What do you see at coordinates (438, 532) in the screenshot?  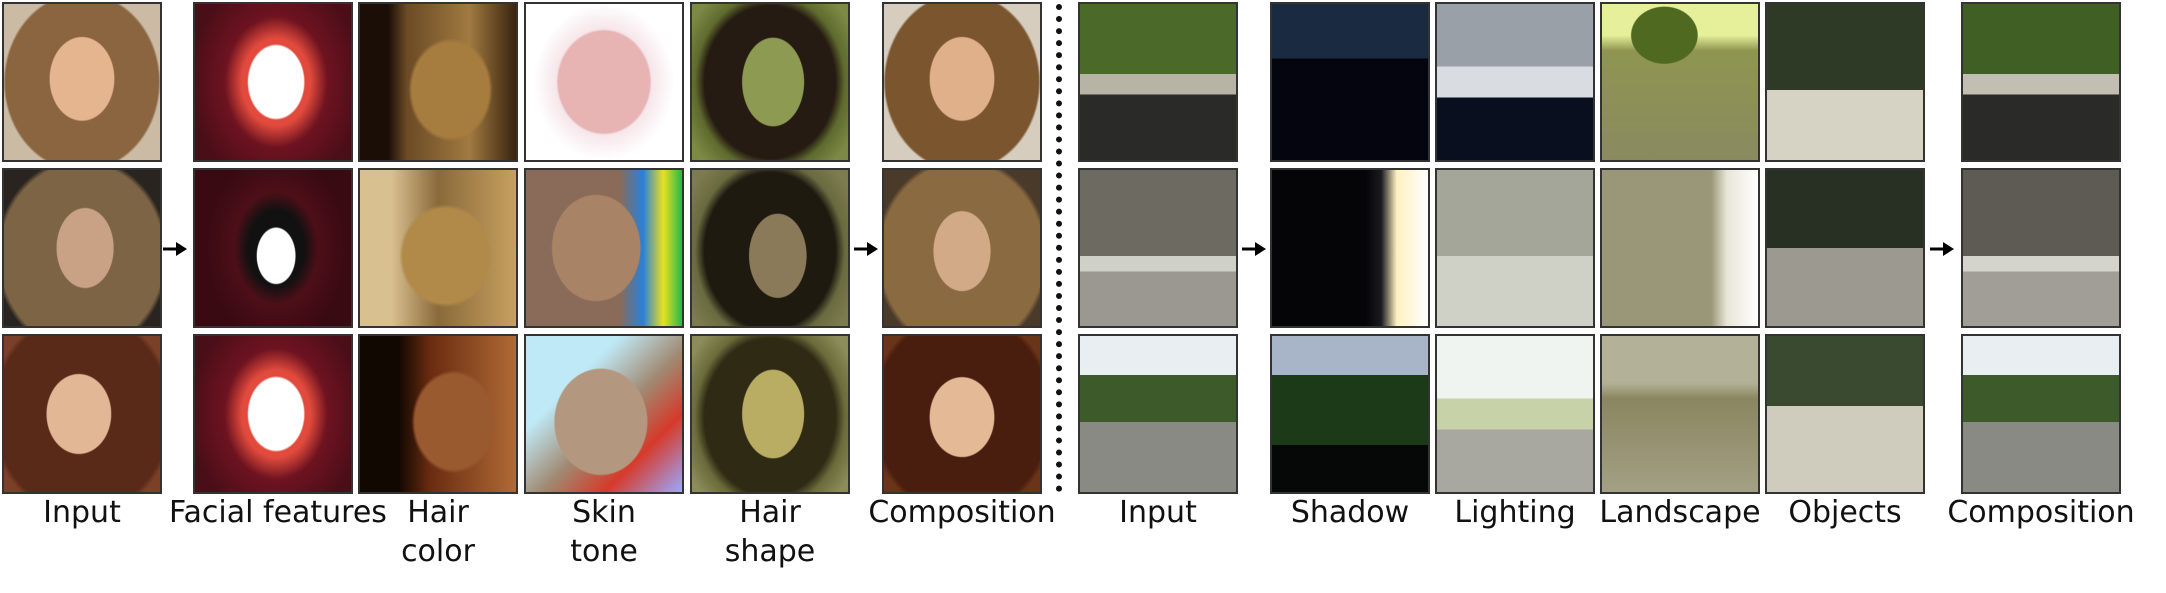 I see `hair-color-label: Hair color` at bounding box center [438, 532].